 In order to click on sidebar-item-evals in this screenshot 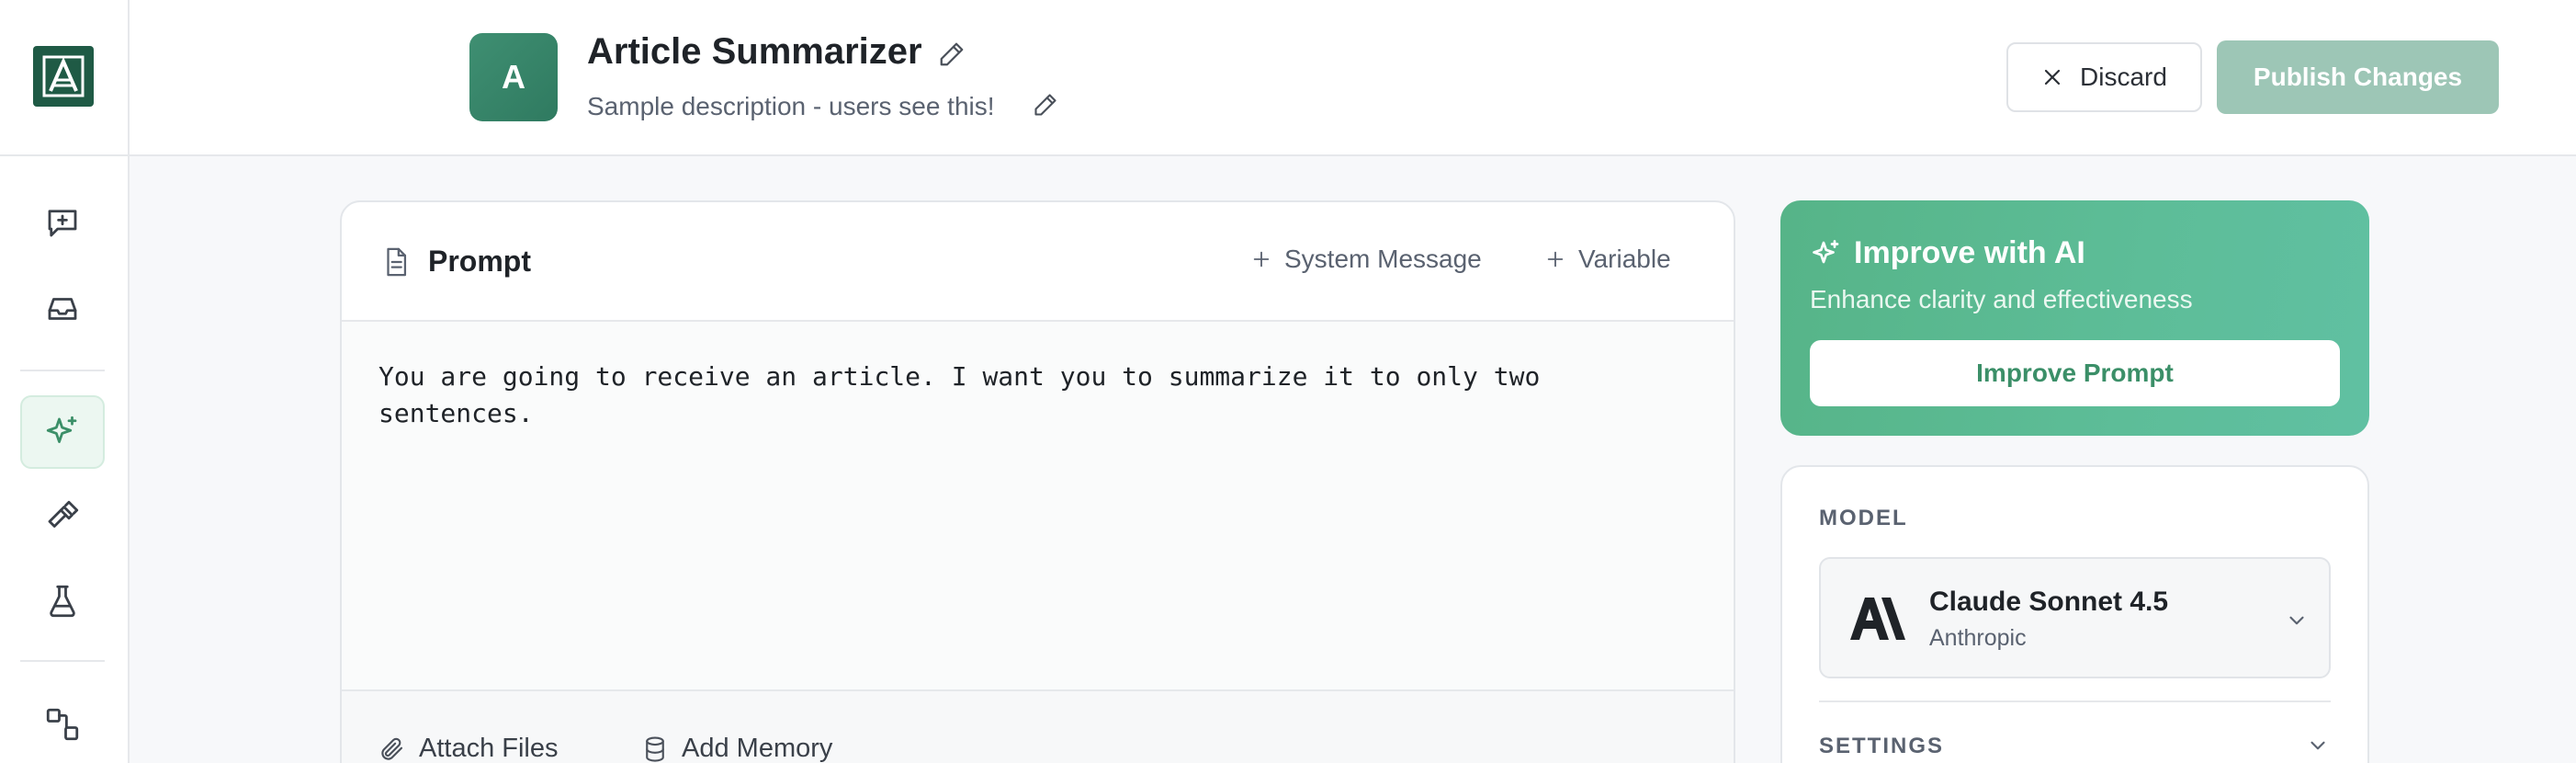, I will do `click(62, 601)`.